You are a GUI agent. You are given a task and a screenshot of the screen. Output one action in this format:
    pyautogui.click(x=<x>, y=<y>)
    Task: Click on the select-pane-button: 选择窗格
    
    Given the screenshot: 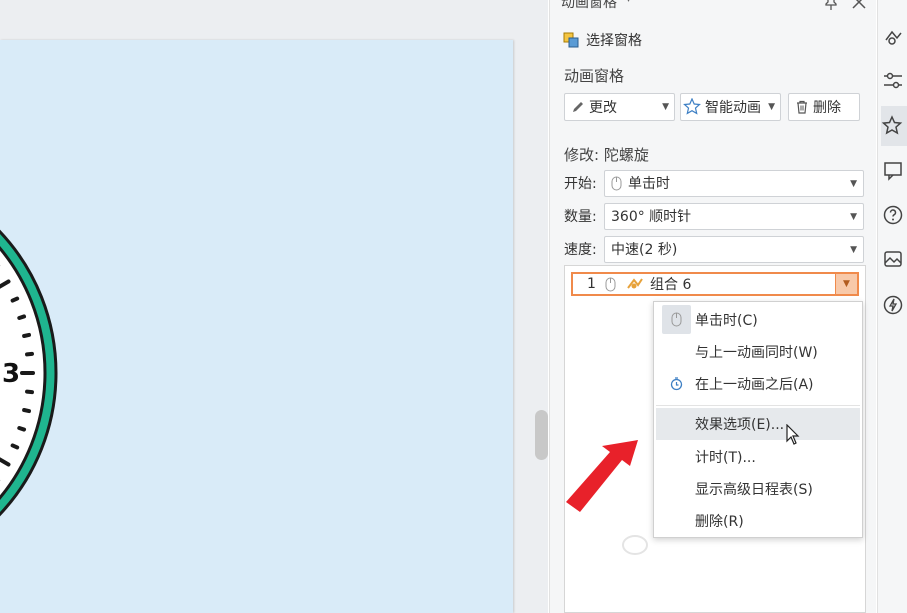 What is the action you would take?
    pyautogui.click(x=602, y=40)
    